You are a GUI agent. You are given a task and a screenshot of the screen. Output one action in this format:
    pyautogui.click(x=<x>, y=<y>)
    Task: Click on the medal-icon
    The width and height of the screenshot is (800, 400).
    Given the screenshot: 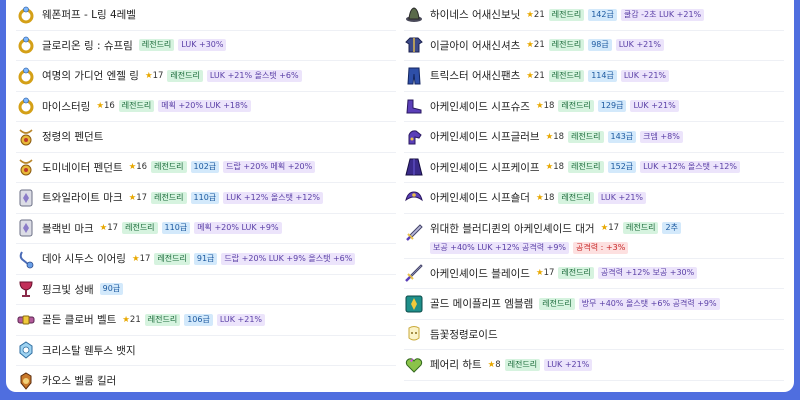 What is the action you would take?
    pyautogui.click(x=26, y=381)
    